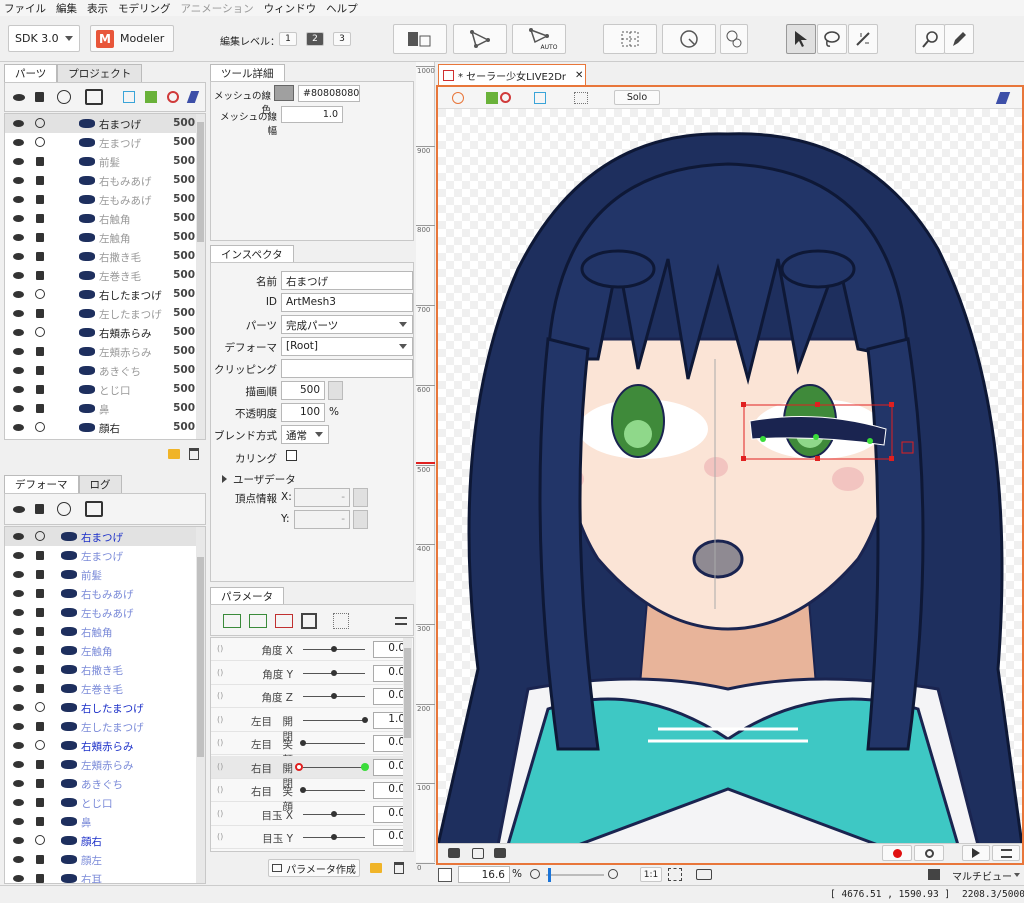 Image resolution: width=1024 pixels, height=903 pixels. What do you see at coordinates (1003, 98) in the screenshot?
I see `pen-icon` at bounding box center [1003, 98].